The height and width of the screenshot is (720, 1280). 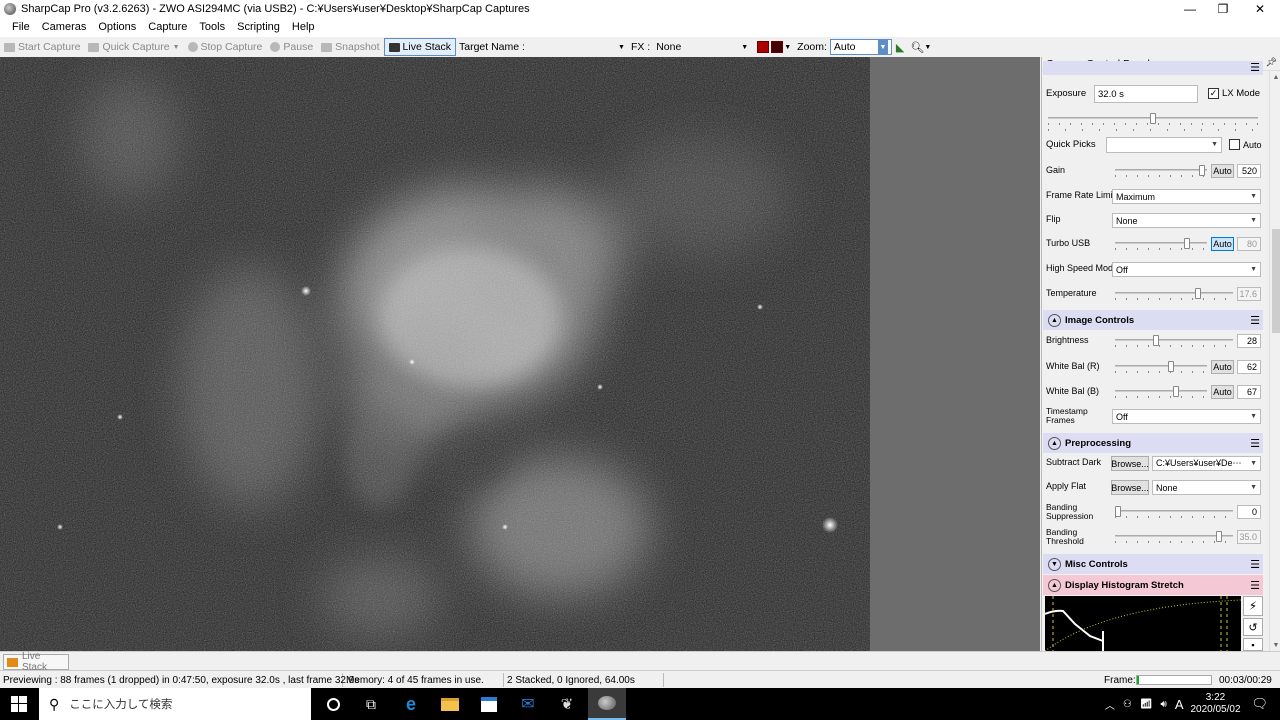 I want to click on histogram-header: ▲ Display Histogram Stretch ☰, so click(x=1153, y=585).